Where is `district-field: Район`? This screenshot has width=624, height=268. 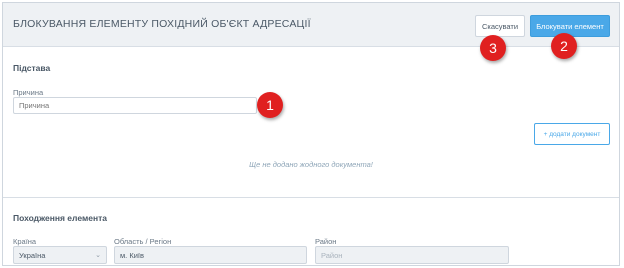
district-field: Район is located at coordinates (412, 255).